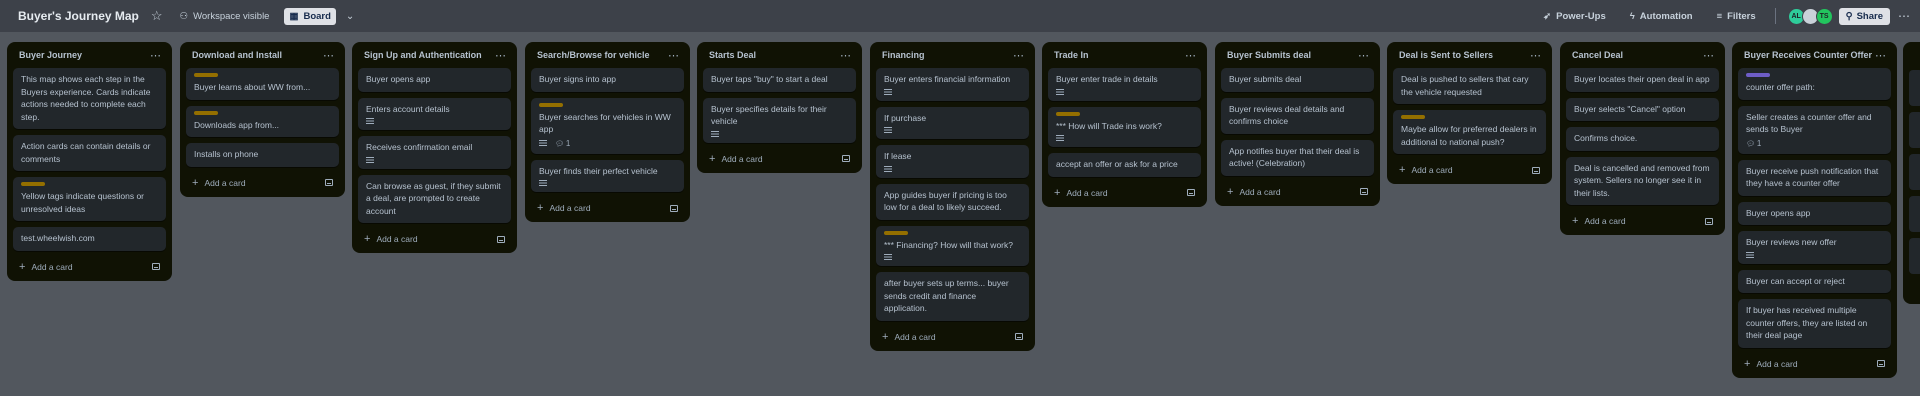 This screenshot has height=396, width=1920. What do you see at coordinates (89, 239) in the screenshot?
I see `card: test.wheelwish.com` at bounding box center [89, 239].